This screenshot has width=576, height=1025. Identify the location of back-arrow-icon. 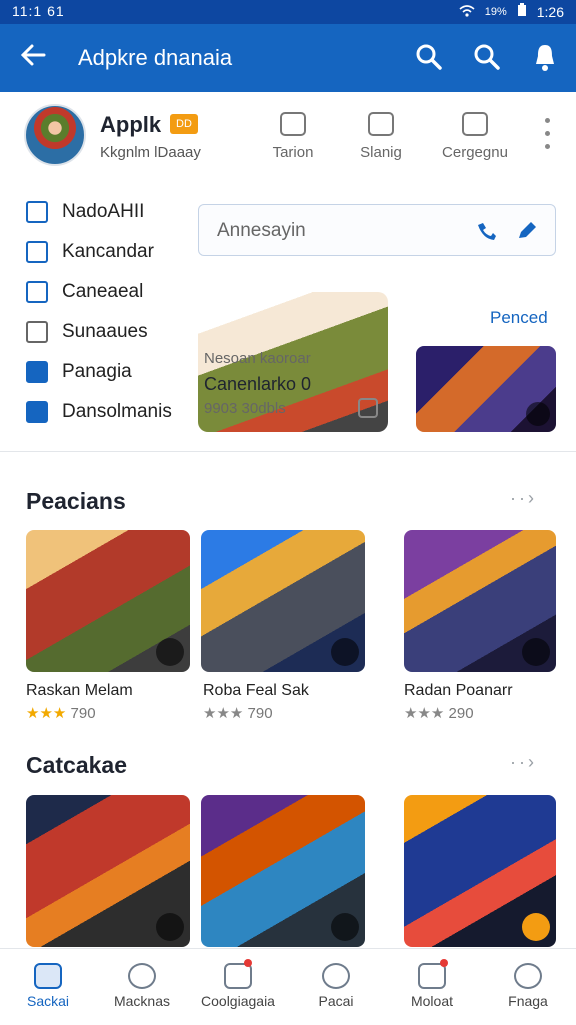
(34, 58).